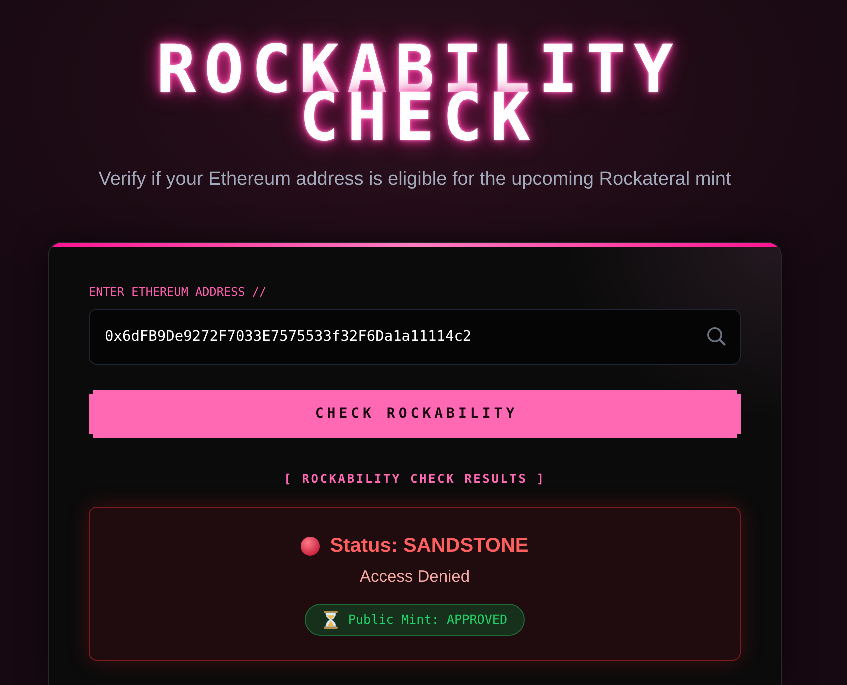 This screenshot has height=685, width=847. What do you see at coordinates (178, 292) in the screenshot?
I see `address-label: ENTER ETHEREUM ADDRESS //` at bounding box center [178, 292].